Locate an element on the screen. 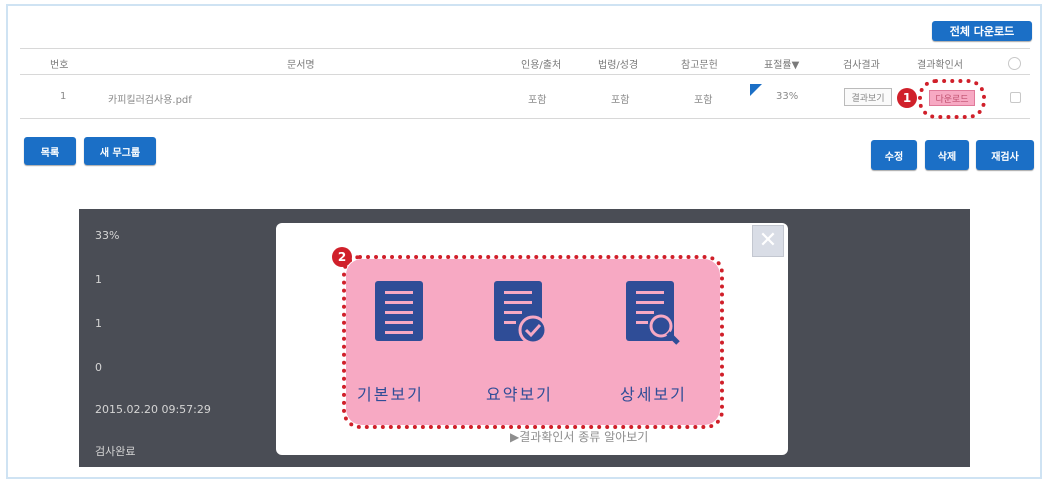  row-no: 1 is located at coordinates (63, 96).